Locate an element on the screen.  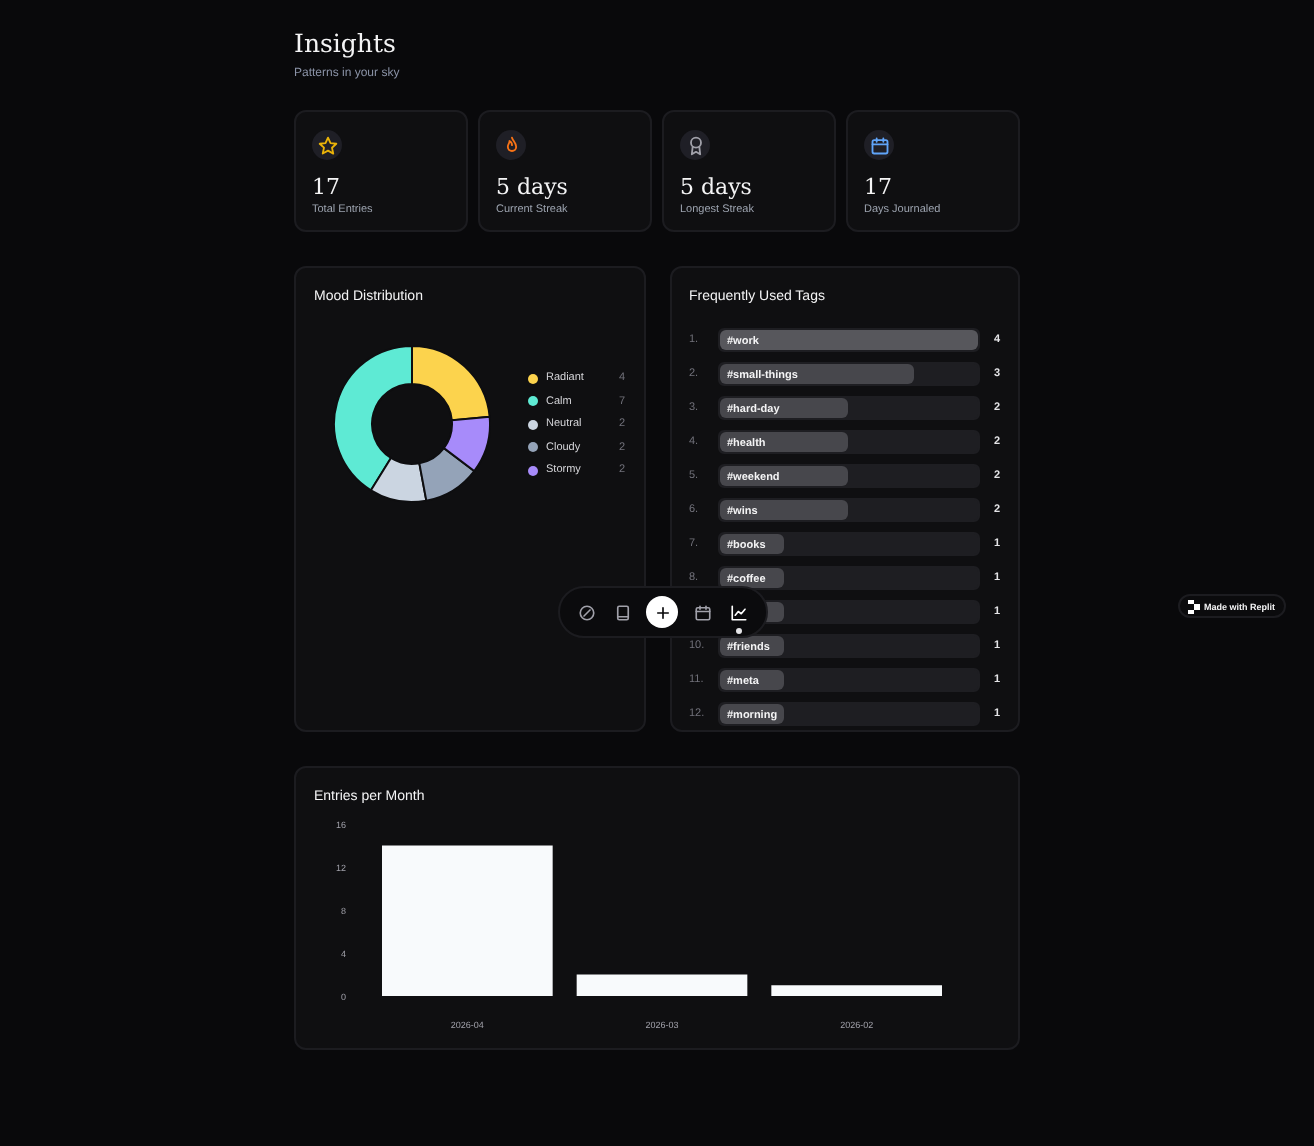
donut-slice is located at coordinates (447, 474).